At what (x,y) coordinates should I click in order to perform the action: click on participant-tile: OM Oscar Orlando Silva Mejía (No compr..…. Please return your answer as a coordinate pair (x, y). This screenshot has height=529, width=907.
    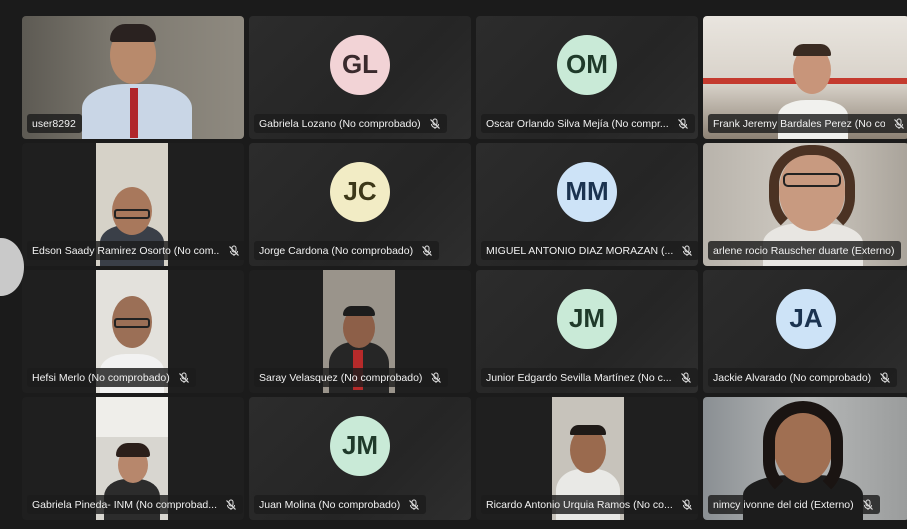
    Looking at the image, I should click on (587, 77).